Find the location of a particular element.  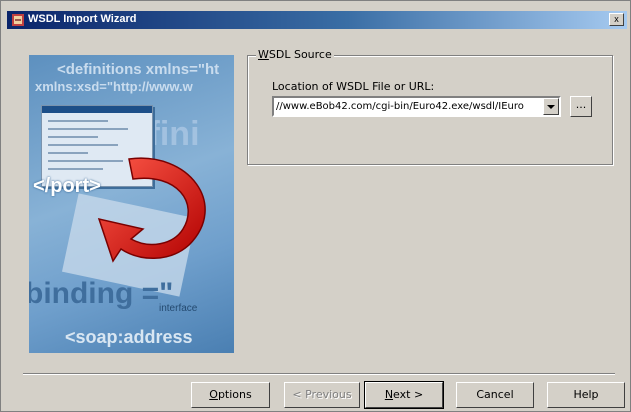

options-button: Options is located at coordinates (230, 395).